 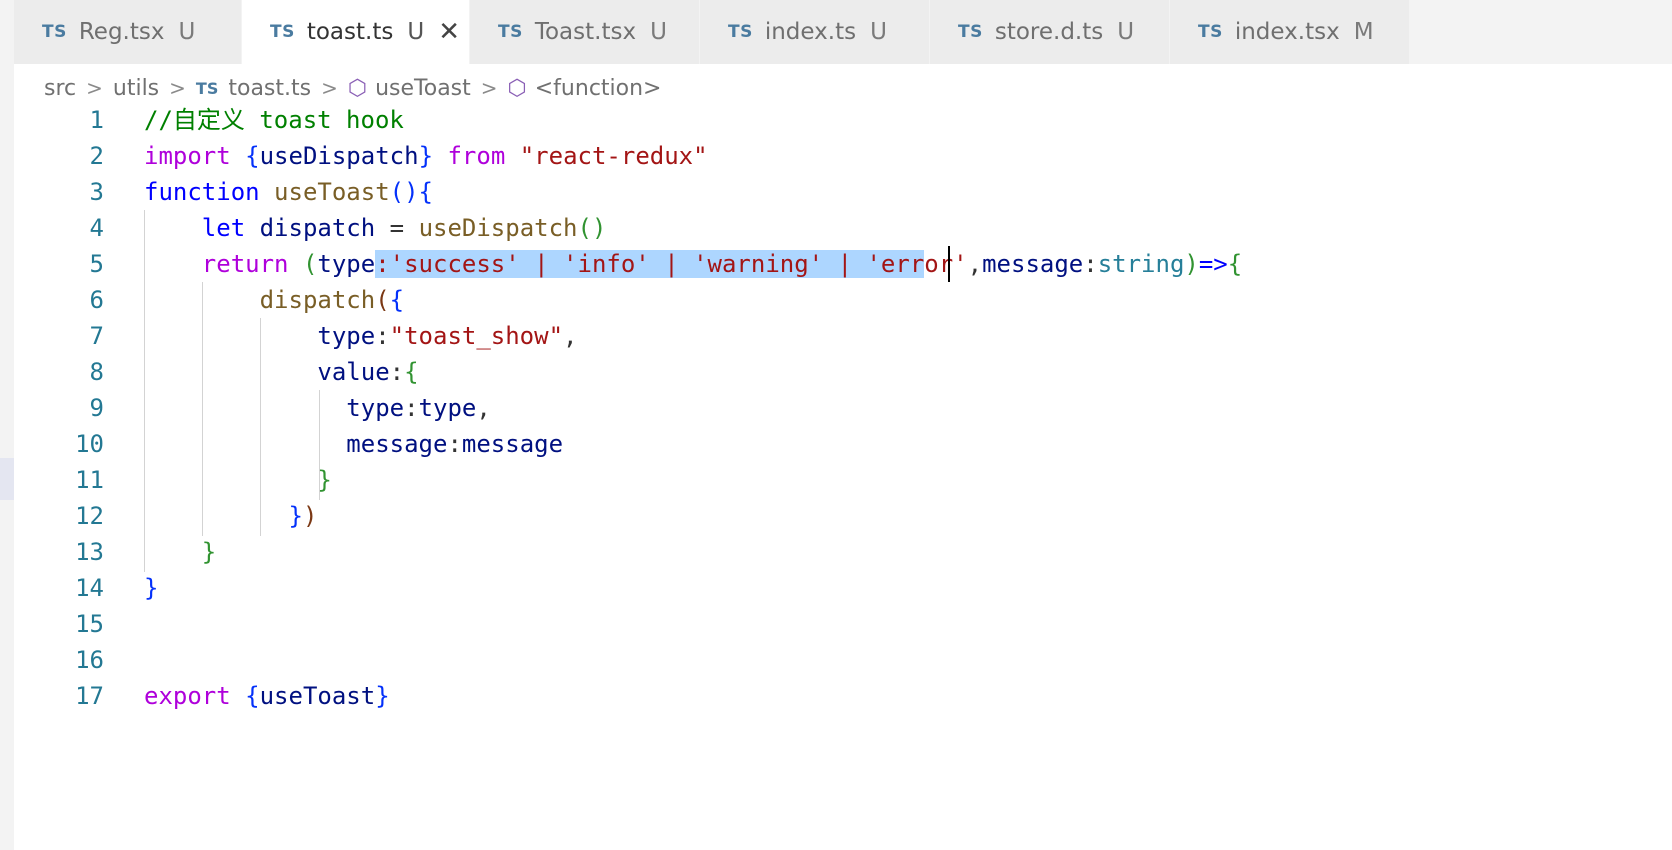 What do you see at coordinates (843, 516) in the screenshot?
I see `code-line: 12 })` at bounding box center [843, 516].